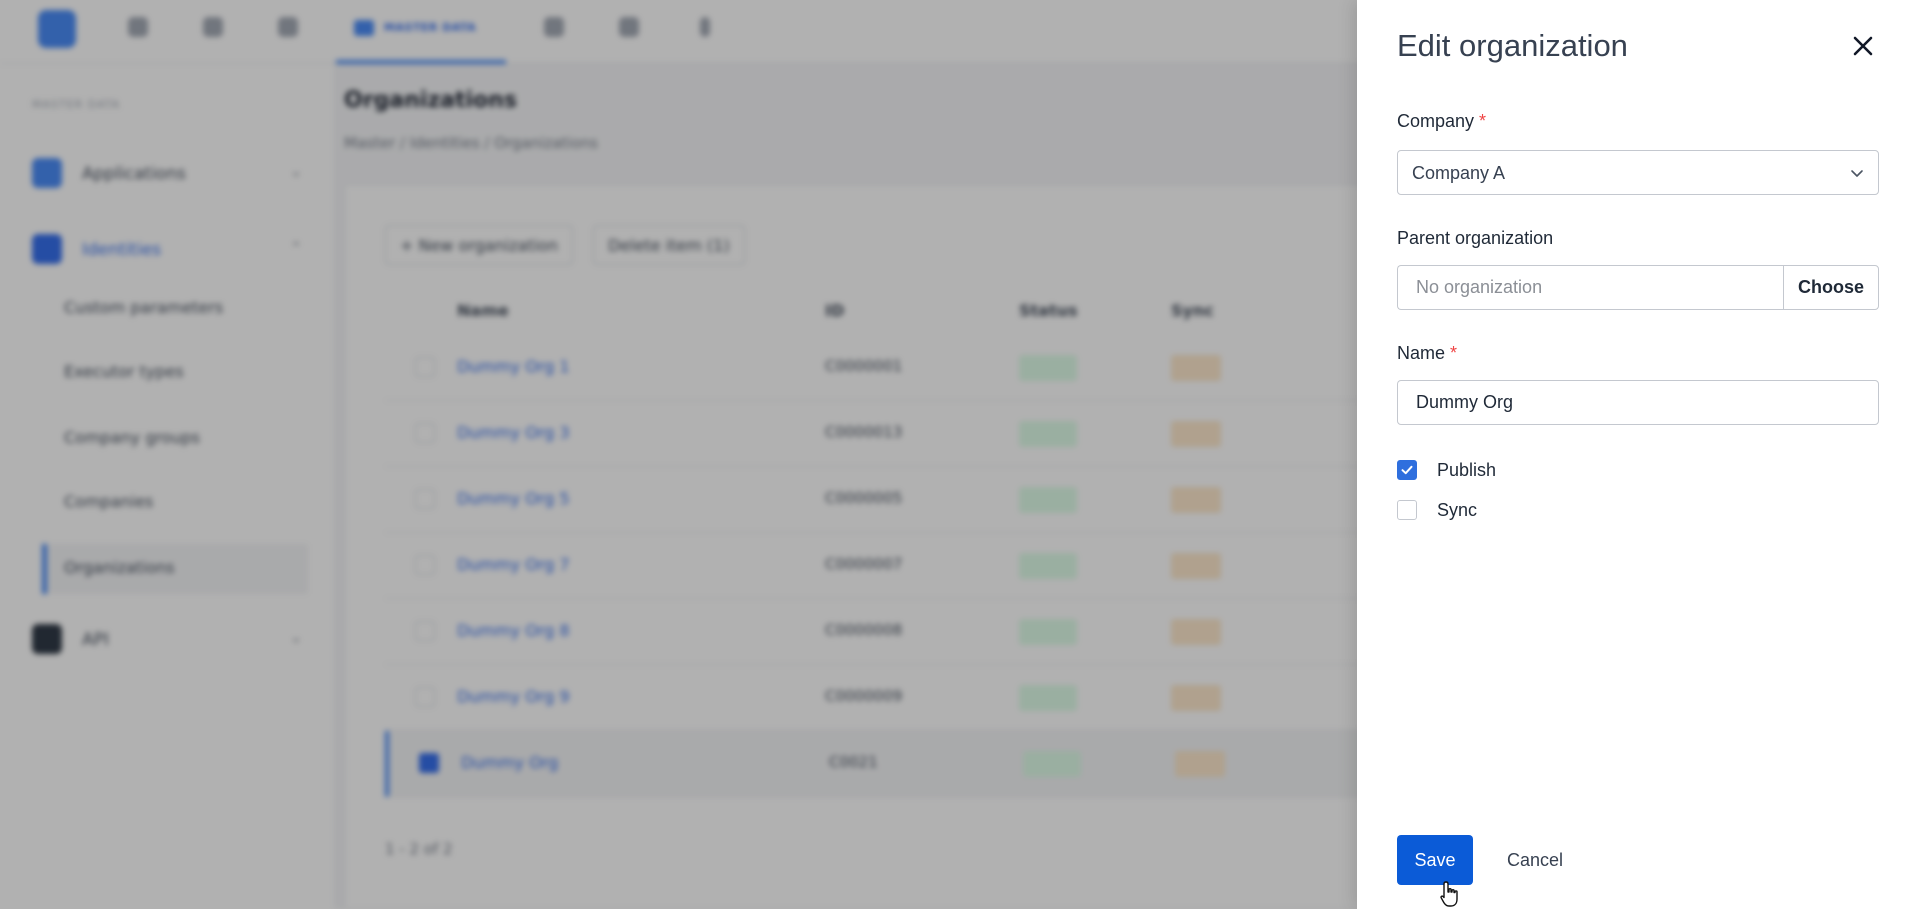 Image resolution: width=1917 pixels, height=909 pixels. I want to click on company-label: Company *, so click(1441, 121).